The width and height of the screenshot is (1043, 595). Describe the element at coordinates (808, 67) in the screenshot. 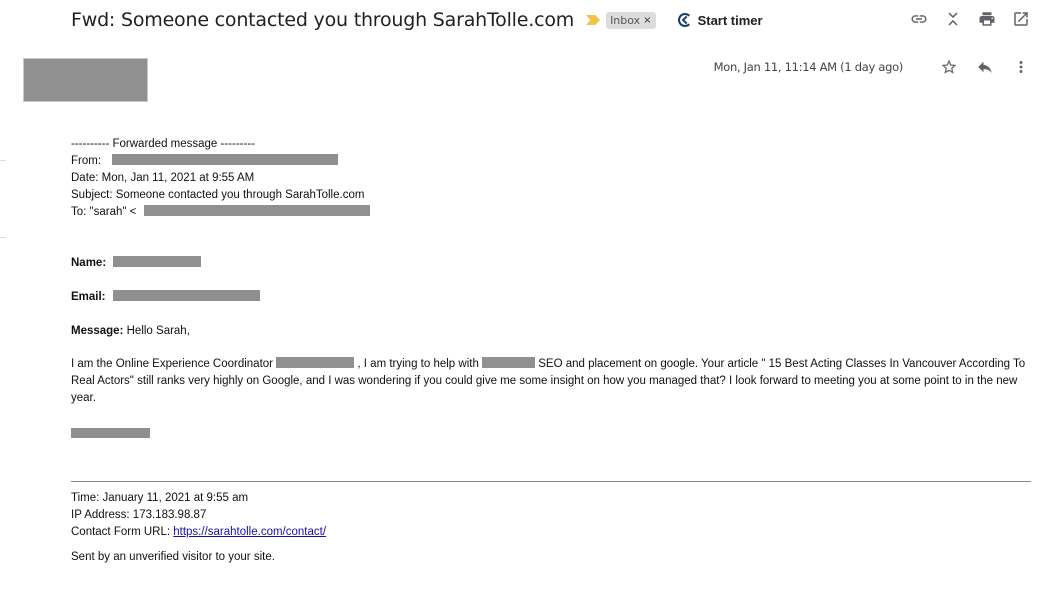

I see `message-date: Mon, Jan 11, 11:14 AM (1 day ago)` at that location.